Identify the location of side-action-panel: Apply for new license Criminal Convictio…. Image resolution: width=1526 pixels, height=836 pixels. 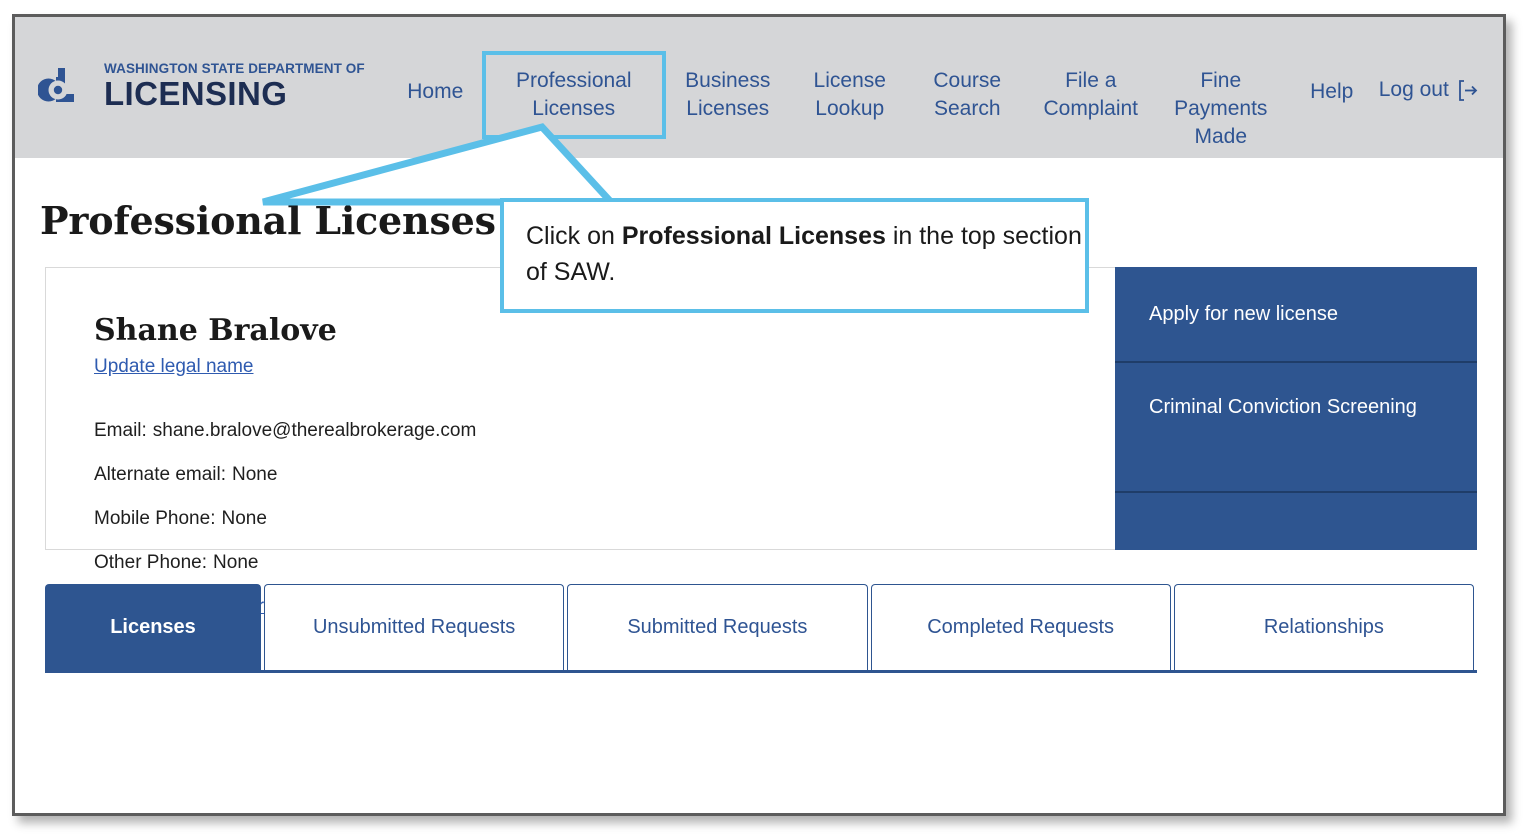
(1296, 408).